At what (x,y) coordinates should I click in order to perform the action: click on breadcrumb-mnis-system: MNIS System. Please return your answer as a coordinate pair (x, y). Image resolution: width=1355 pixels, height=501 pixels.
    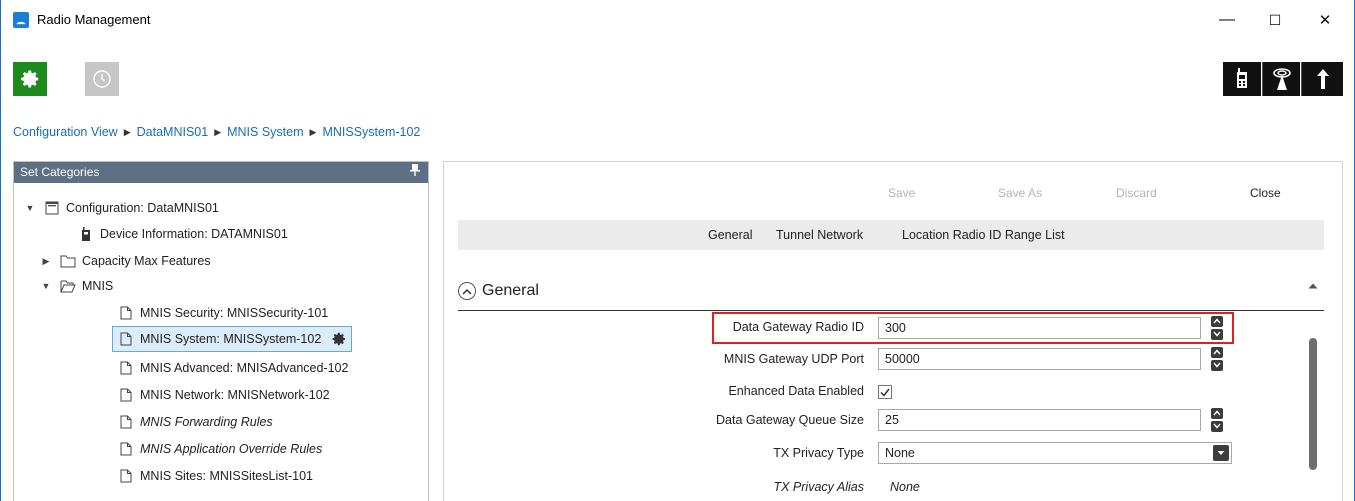
    Looking at the image, I should click on (265, 132).